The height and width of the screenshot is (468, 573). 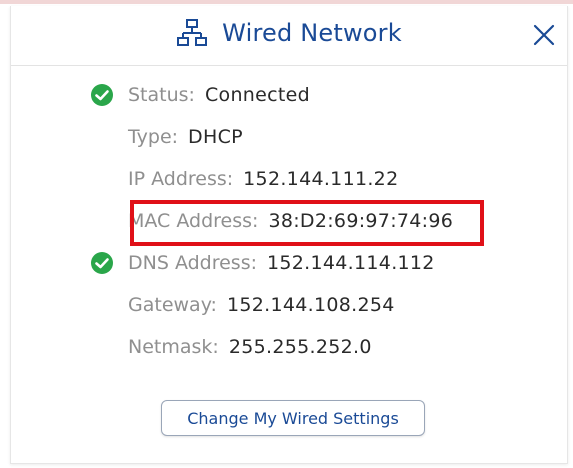 I want to click on close-icon, so click(x=544, y=35).